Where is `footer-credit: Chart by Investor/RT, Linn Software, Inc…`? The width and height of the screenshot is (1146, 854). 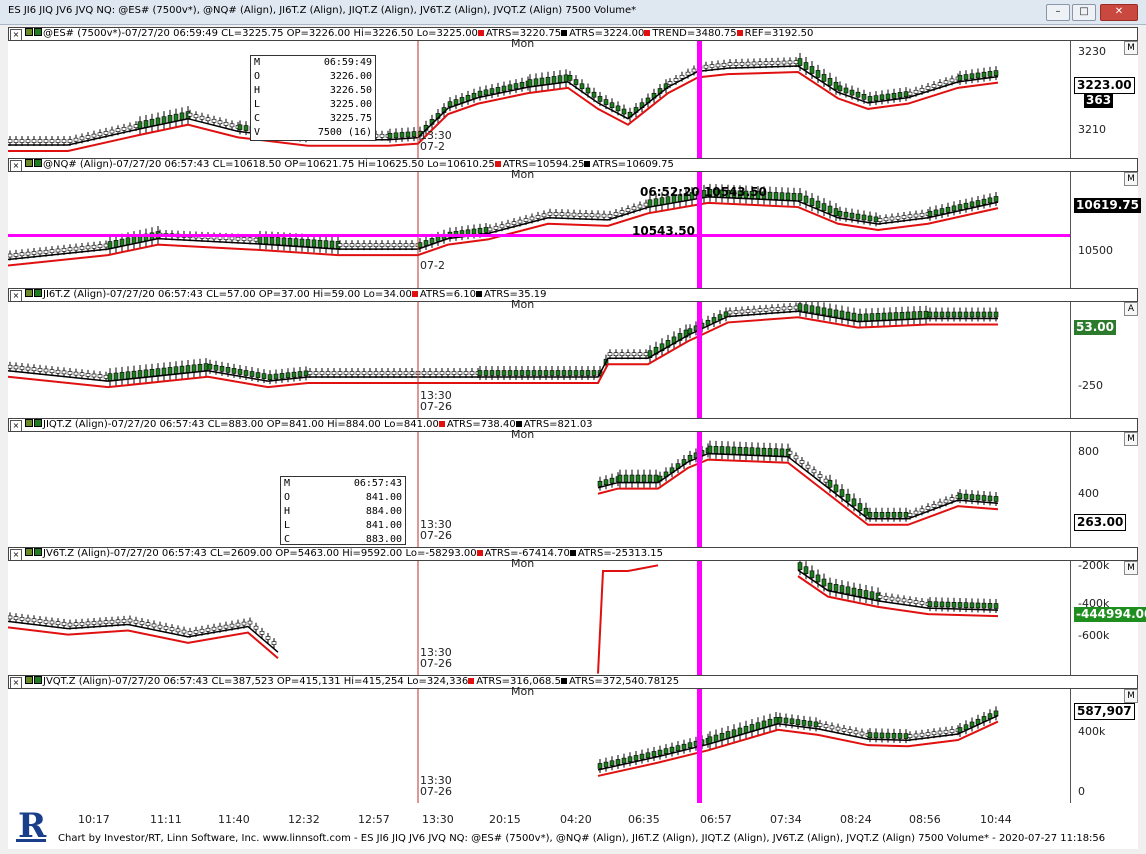
footer-credit: Chart by Investor/RT, Linn Software, Inc… is located at coordinates (582, 838).